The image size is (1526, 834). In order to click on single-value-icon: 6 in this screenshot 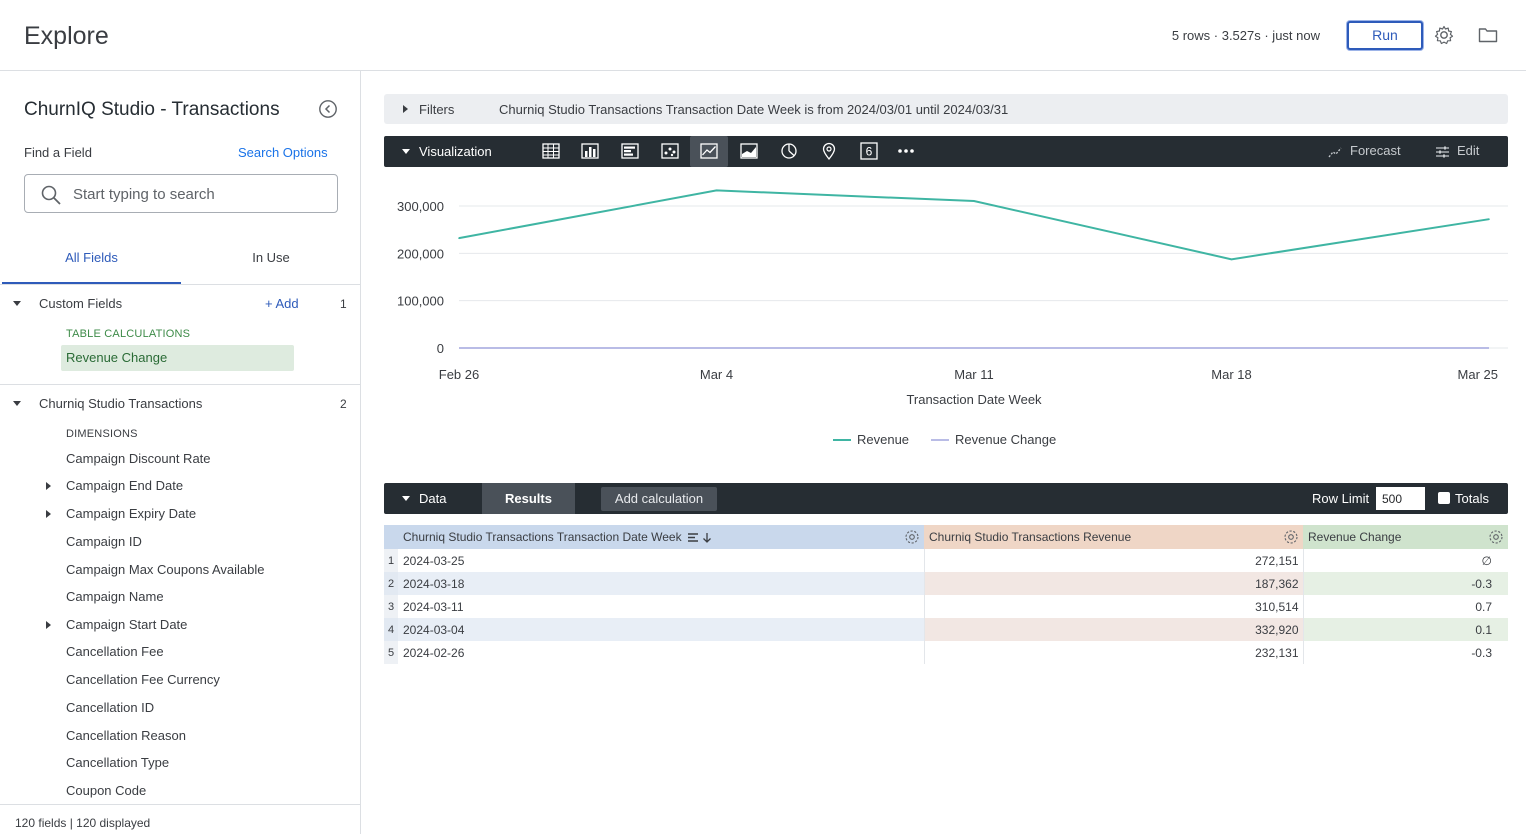, I will do `click(869, 151)`.